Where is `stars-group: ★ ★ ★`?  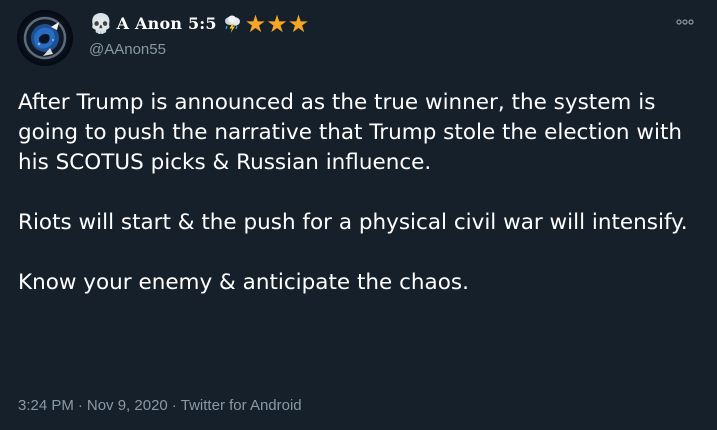 stars-group: ★ ★ ★ is located at coordinates (277, 24).